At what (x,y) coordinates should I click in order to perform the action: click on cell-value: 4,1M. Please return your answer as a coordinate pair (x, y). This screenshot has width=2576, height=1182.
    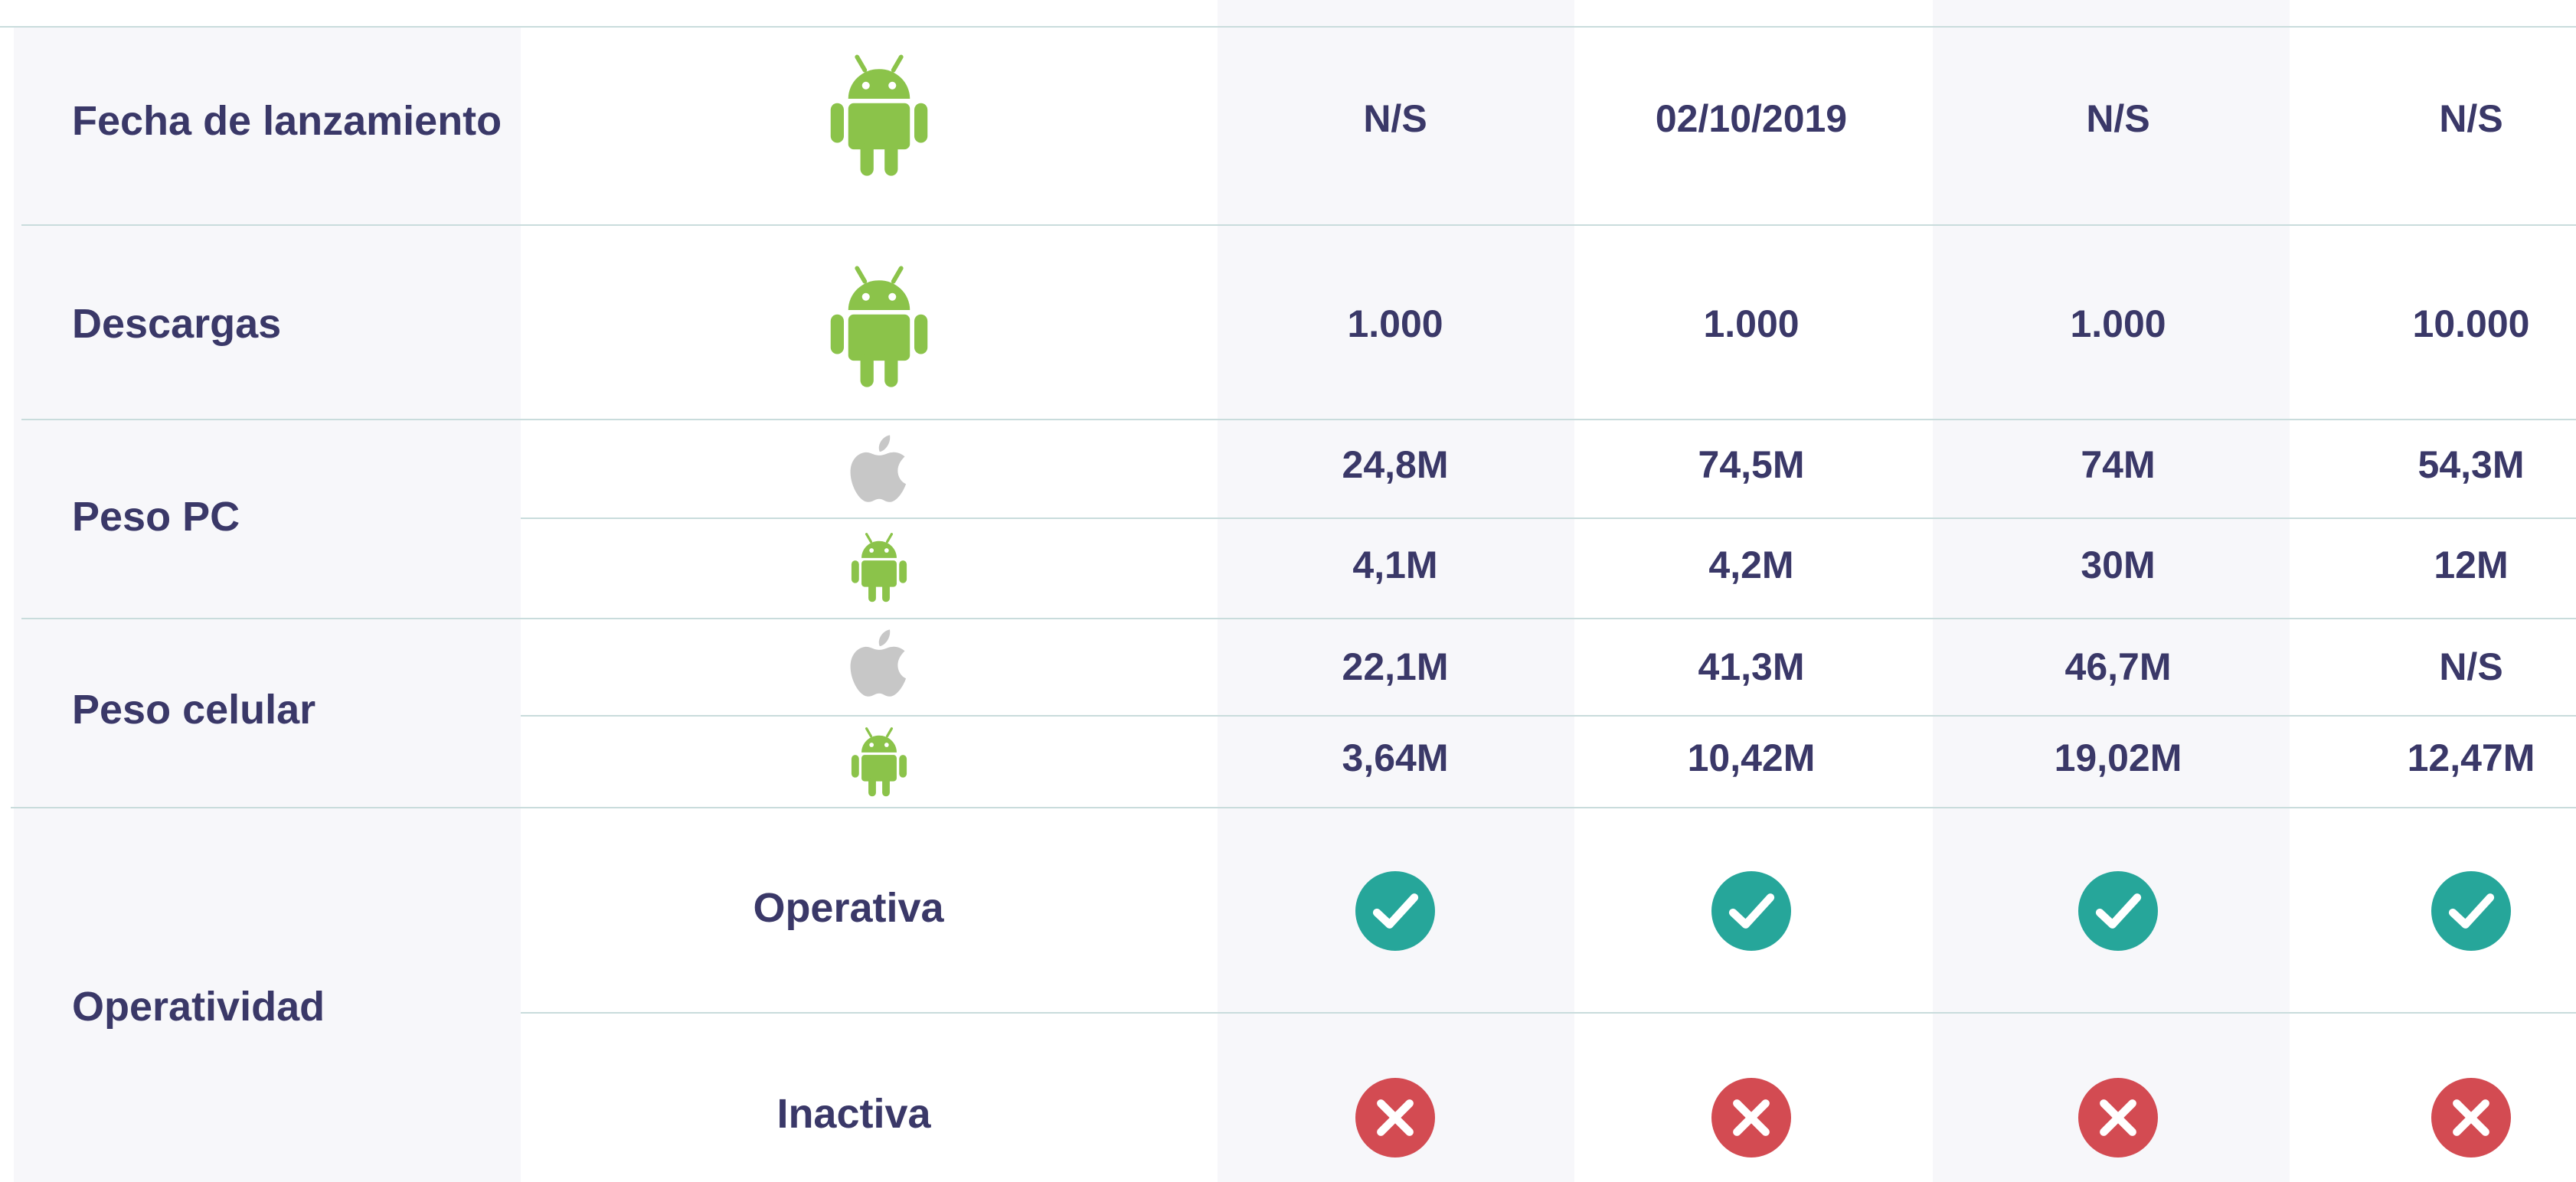
    Looking at the image, I should click on (1395, 565).